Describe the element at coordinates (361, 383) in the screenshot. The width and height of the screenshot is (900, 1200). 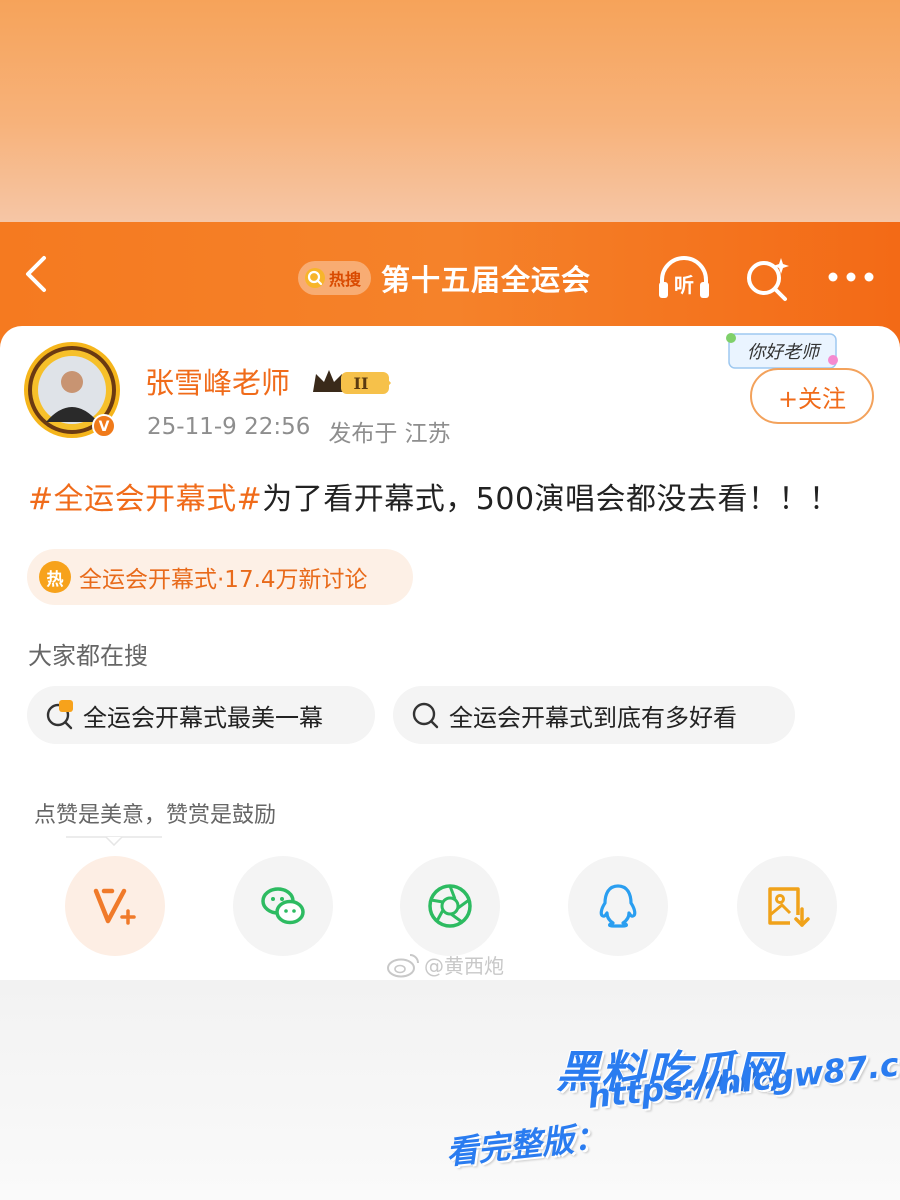
I see `vip-level: II` at that location.